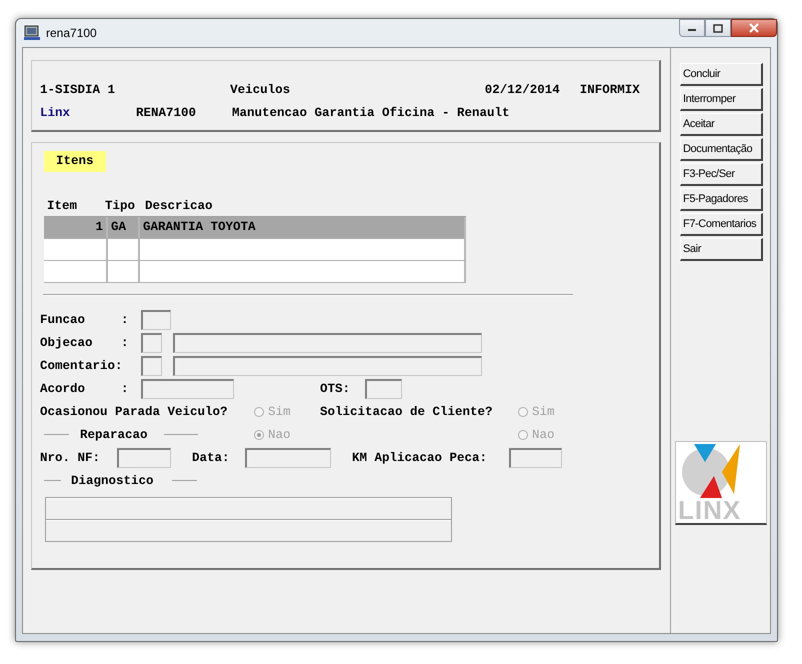 The width and height of the screenshot is (802, 664). What do you see at coordinates (371, 114) in the screenshot?
I see `header-text: Manutencao Garantia Oficina - Renault` at bounding box center [371, 114].